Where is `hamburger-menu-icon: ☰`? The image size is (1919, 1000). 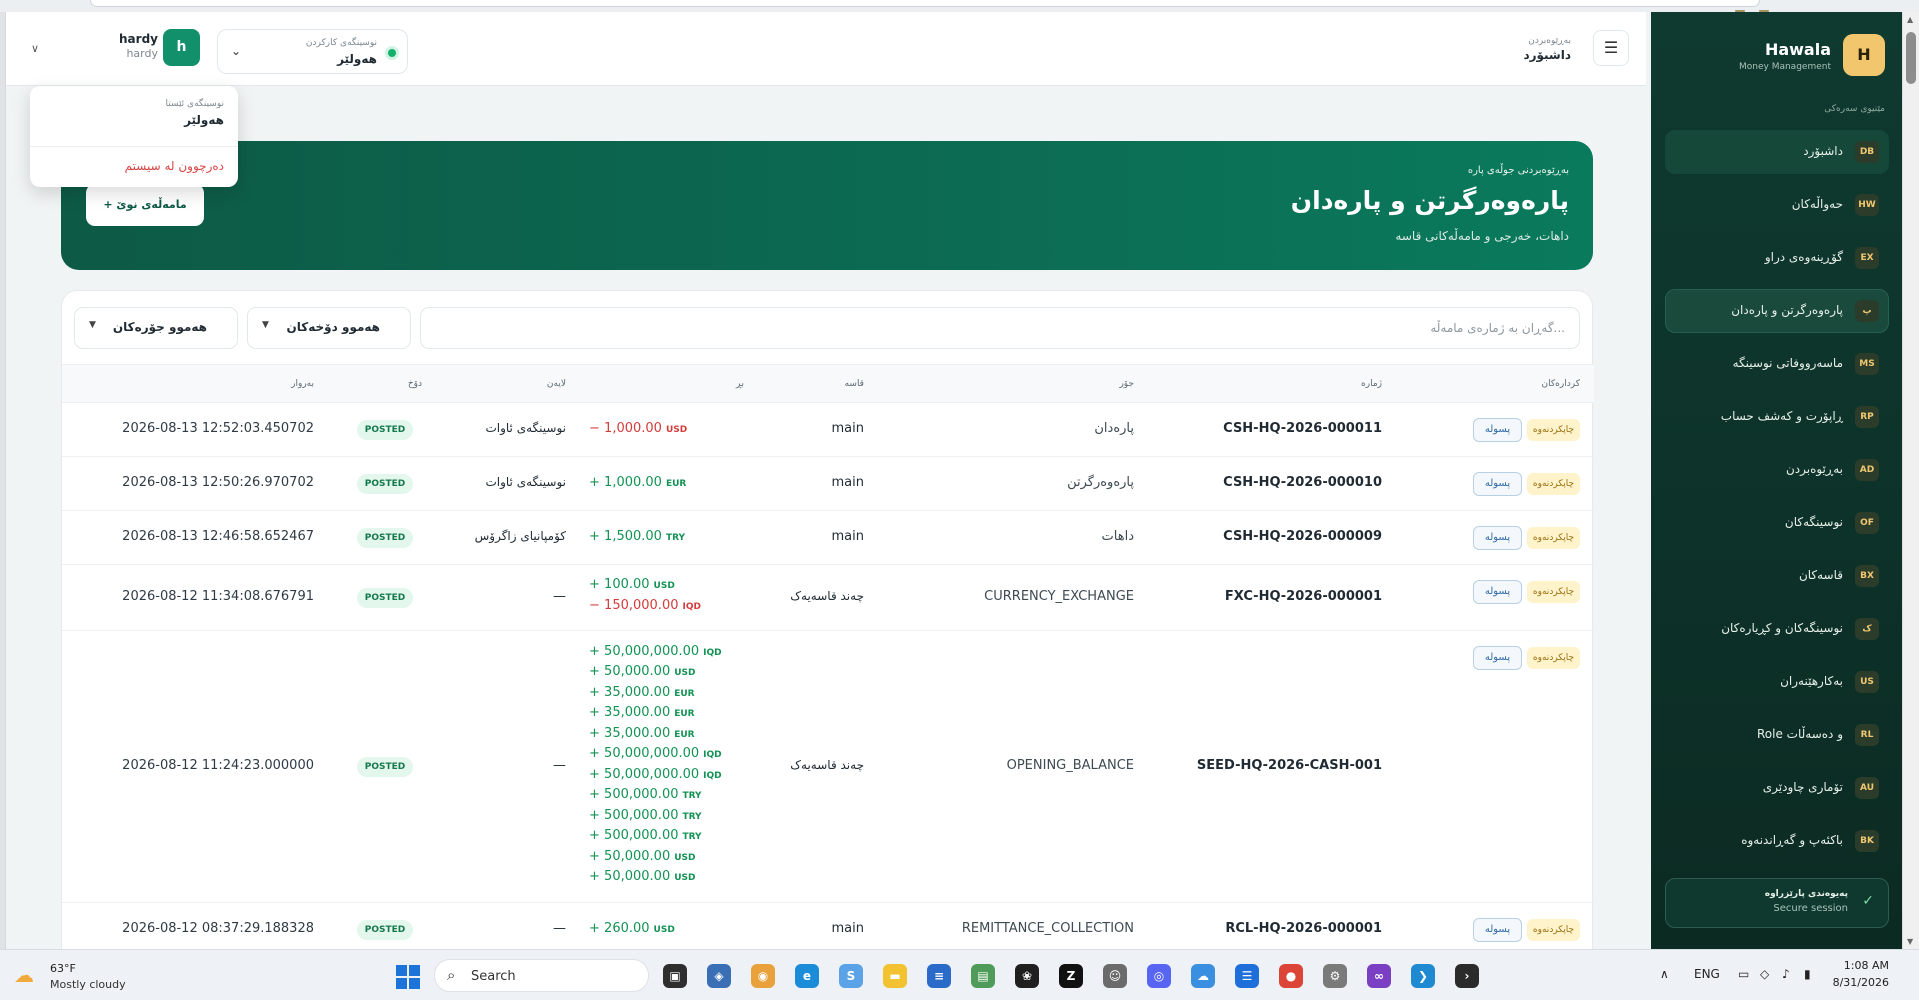
hamburger-menu-icon: ☰ is located at coordinates (1611, 48).